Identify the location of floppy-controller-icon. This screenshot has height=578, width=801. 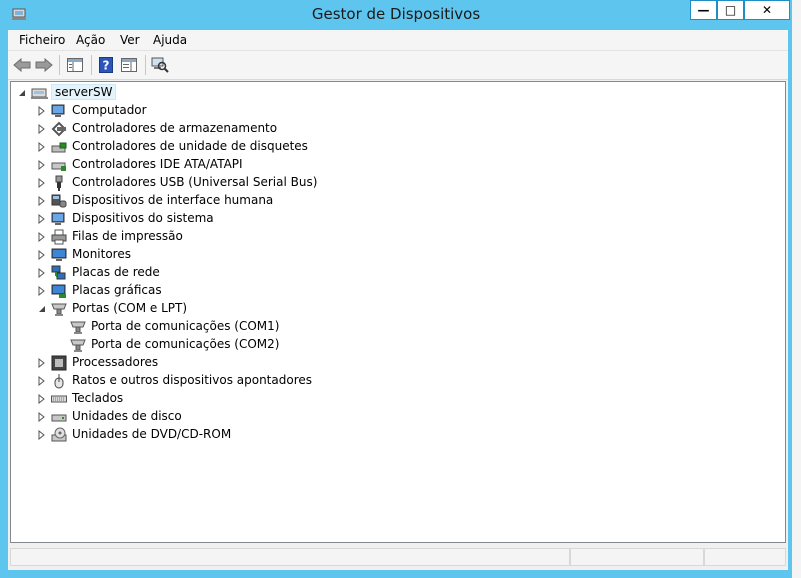
(59, 147).